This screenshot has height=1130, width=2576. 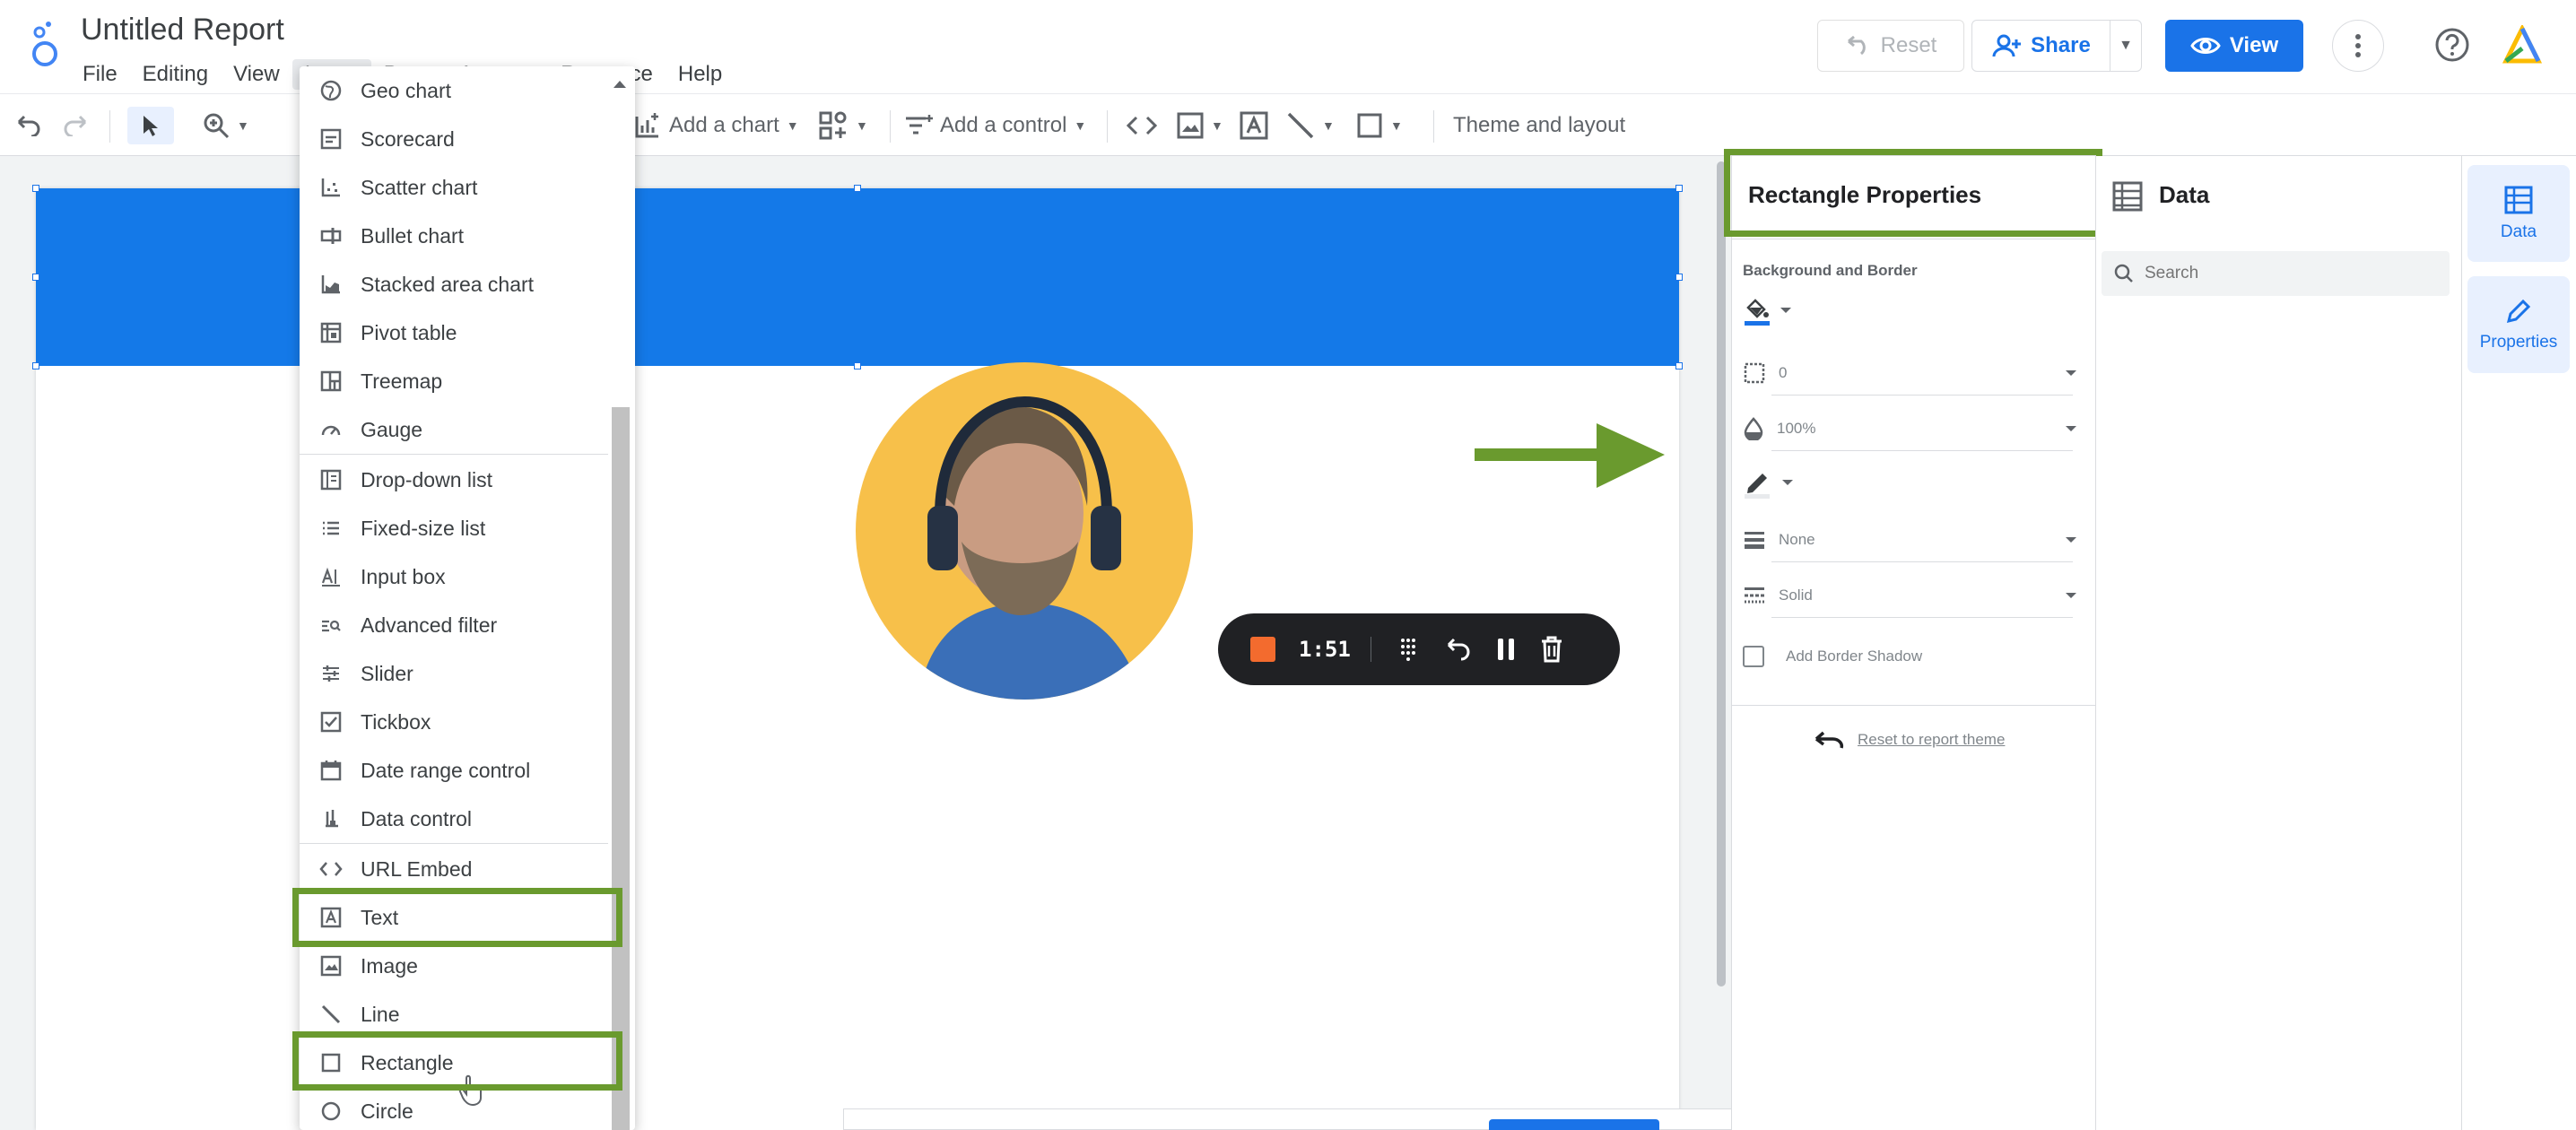 What do you see at coordinates (2254, 45) in the screenshot?
I see `view-label: View` at bounding box center [2254, 45].